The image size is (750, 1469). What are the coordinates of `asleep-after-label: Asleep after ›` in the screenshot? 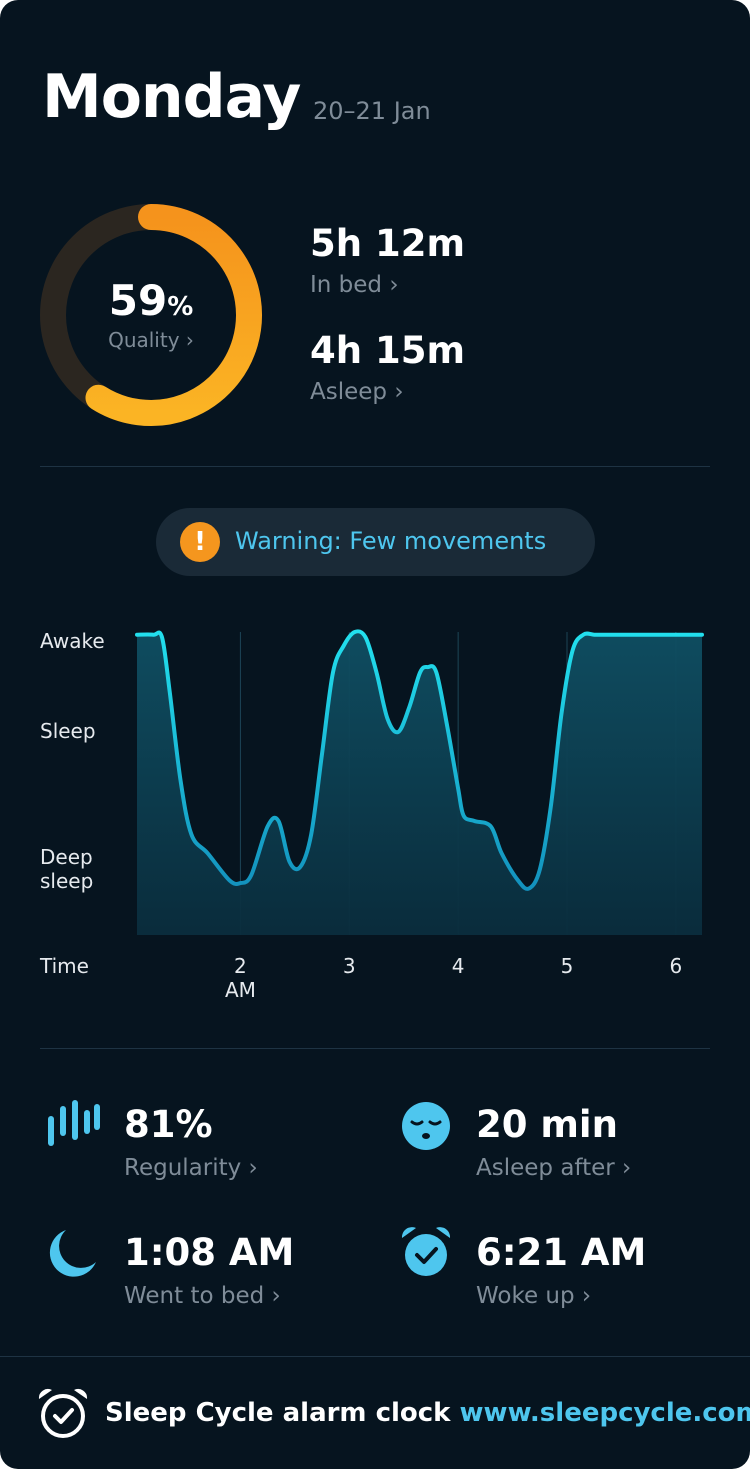 It's located at (553, 1168).